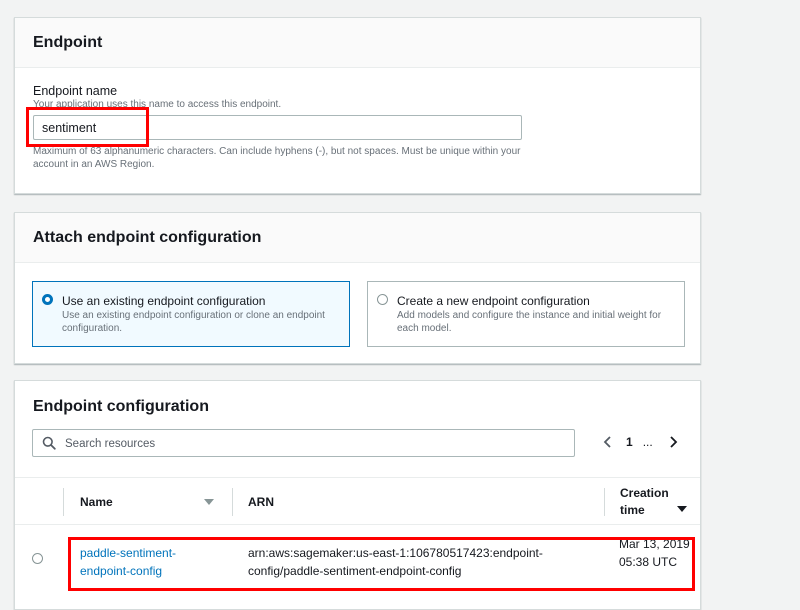  I want to click on search-input, so click(315, 444).